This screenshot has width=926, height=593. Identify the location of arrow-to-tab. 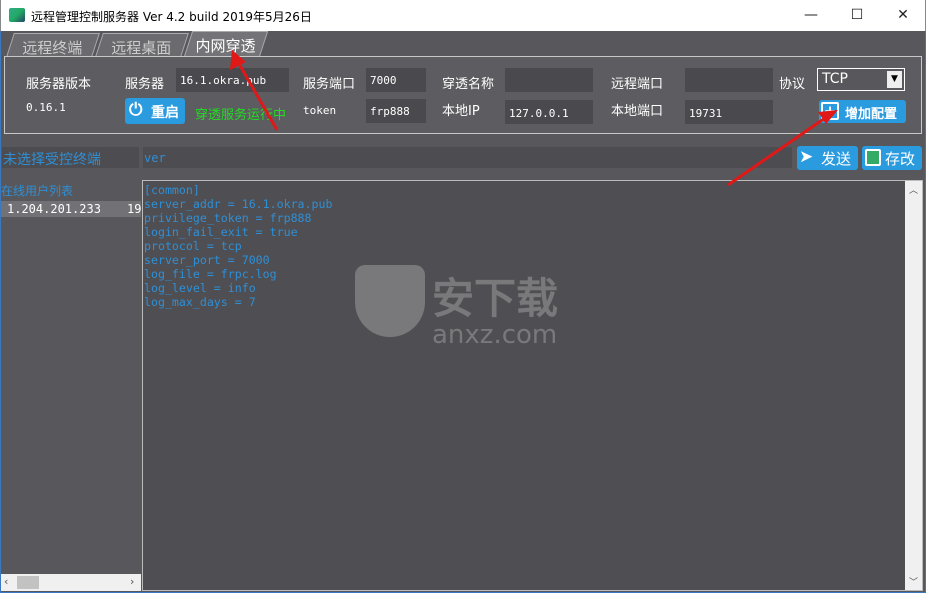
(257, 96).